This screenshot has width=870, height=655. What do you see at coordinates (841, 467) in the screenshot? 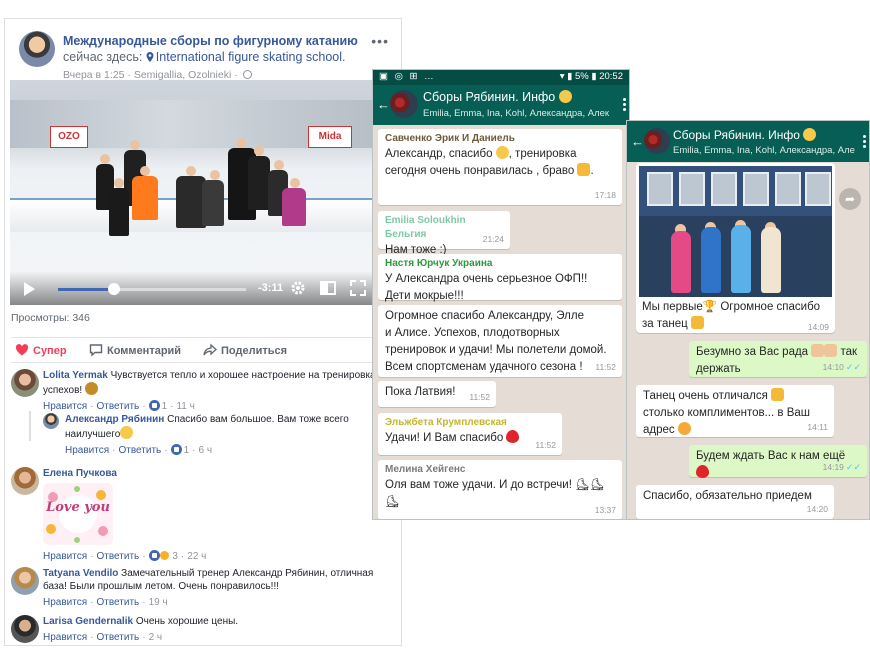
I see `message-time: 14:19 ✓✓` at bounding box center [841, 467].